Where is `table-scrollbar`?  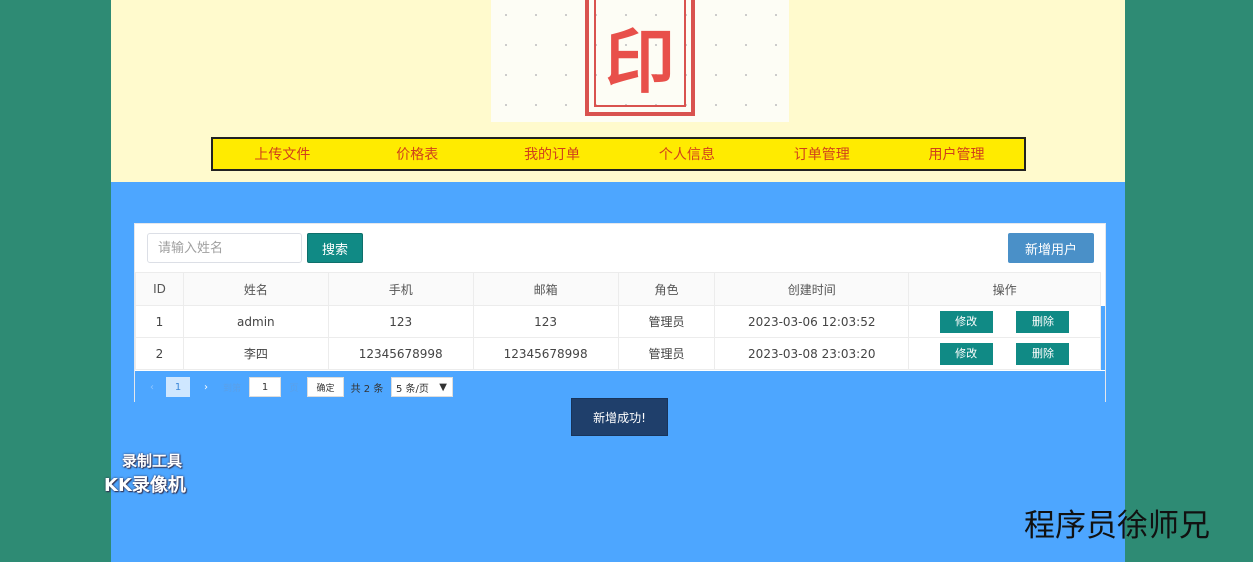
table-scrollbar is located at coordinates (1103, 338).